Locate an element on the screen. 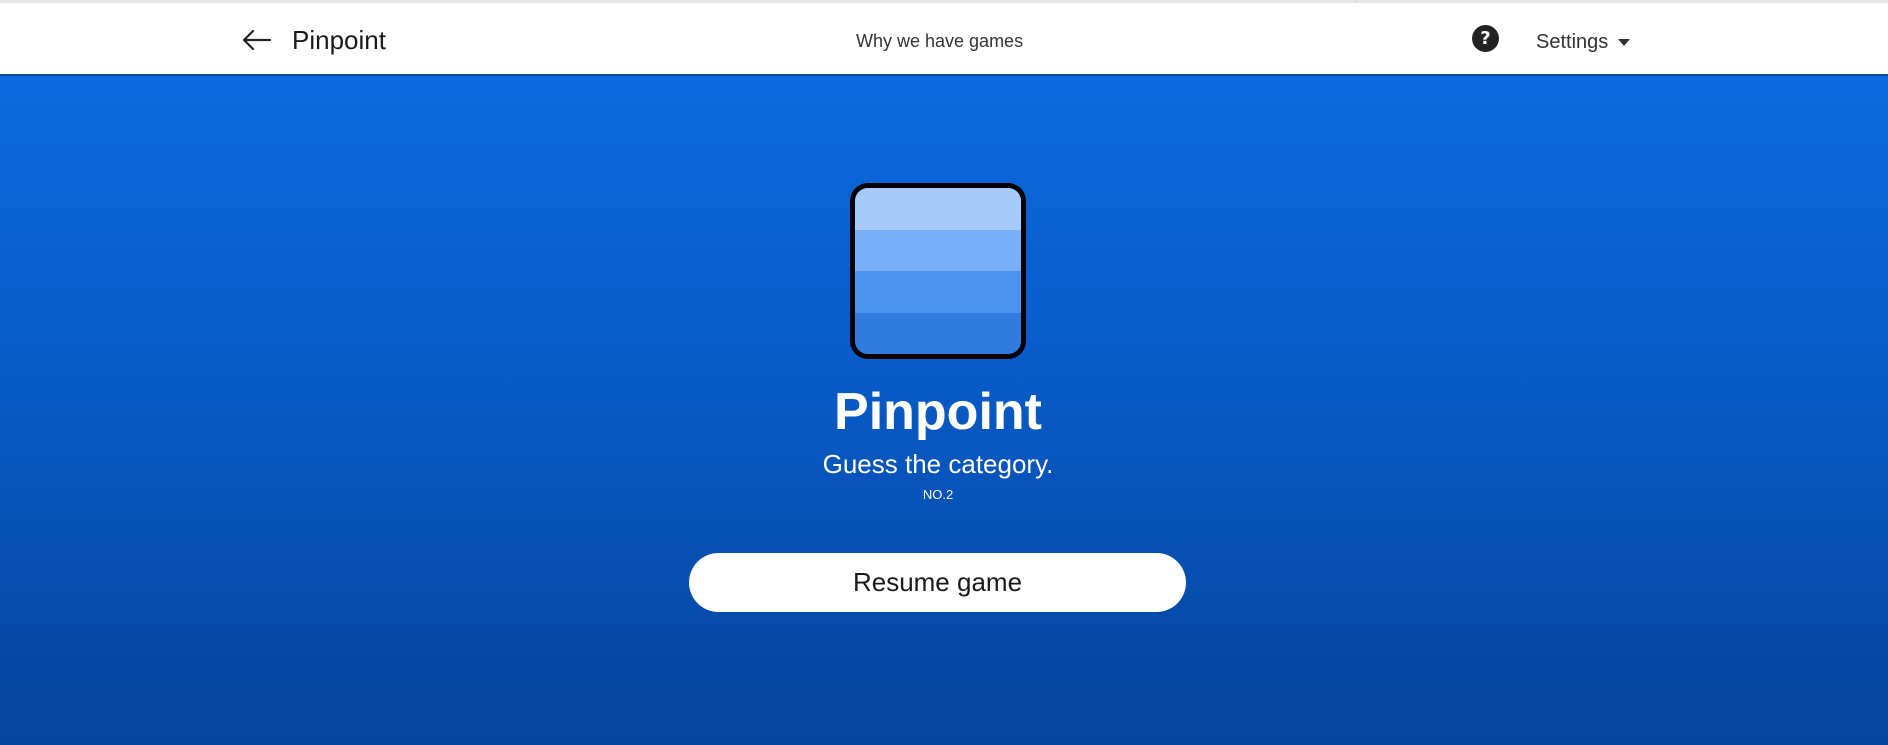 The height and width of the screenshot is (745, 1888). settings-label: Settings is located at coordinates (1572, 42).